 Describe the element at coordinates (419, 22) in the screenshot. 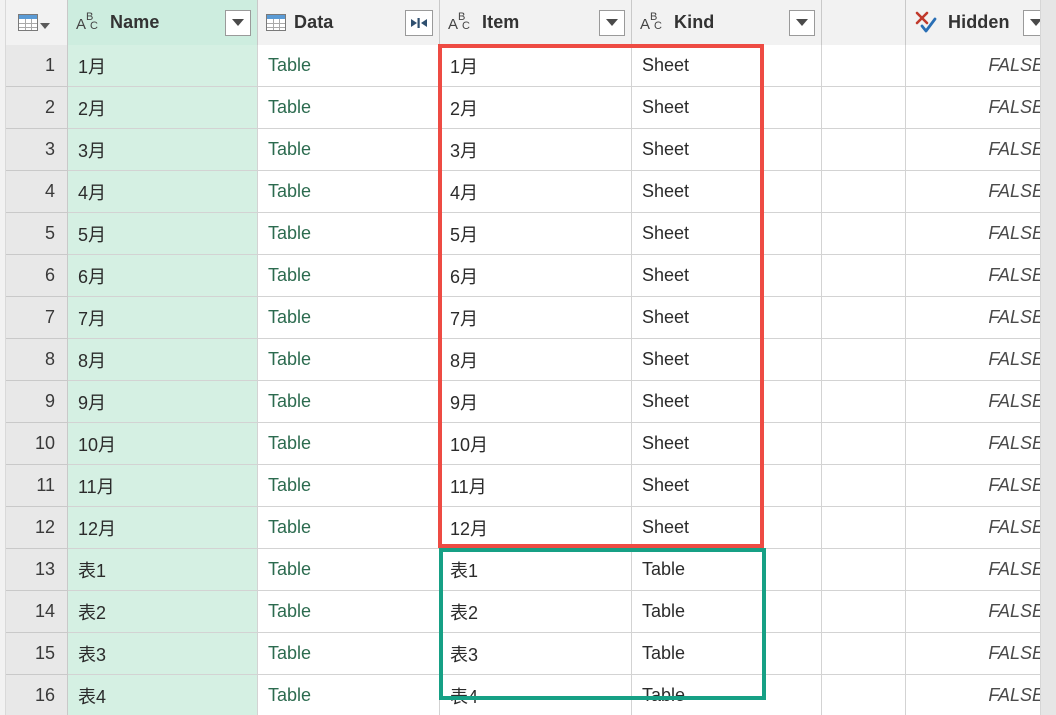

I see `expand-columns-icon` at that location.